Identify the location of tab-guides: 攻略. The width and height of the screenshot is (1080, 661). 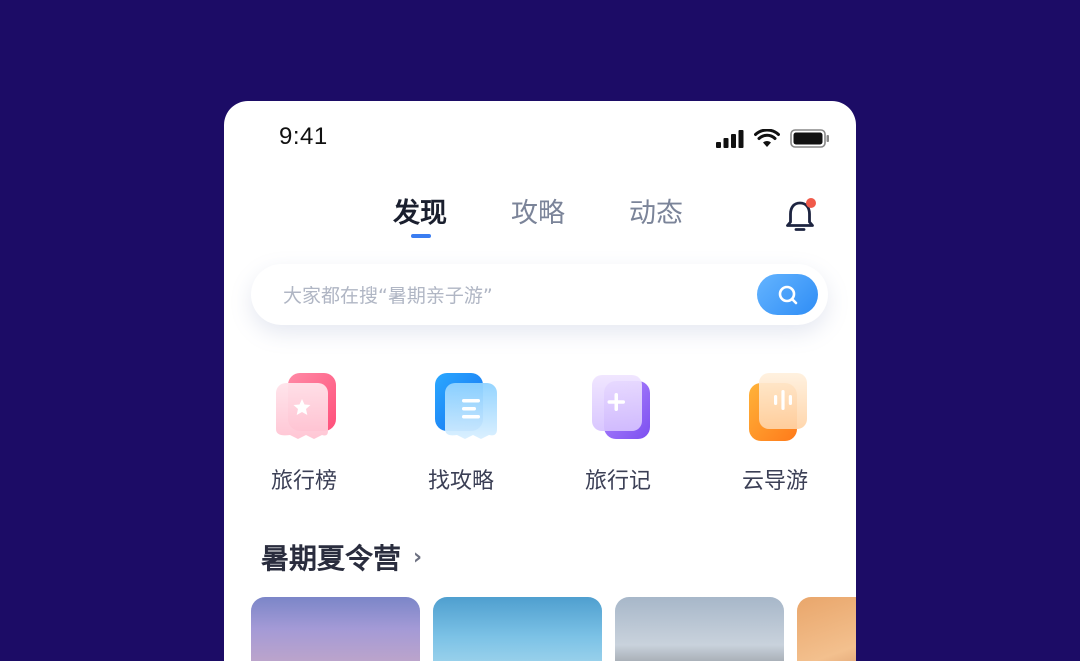
(538, 210).